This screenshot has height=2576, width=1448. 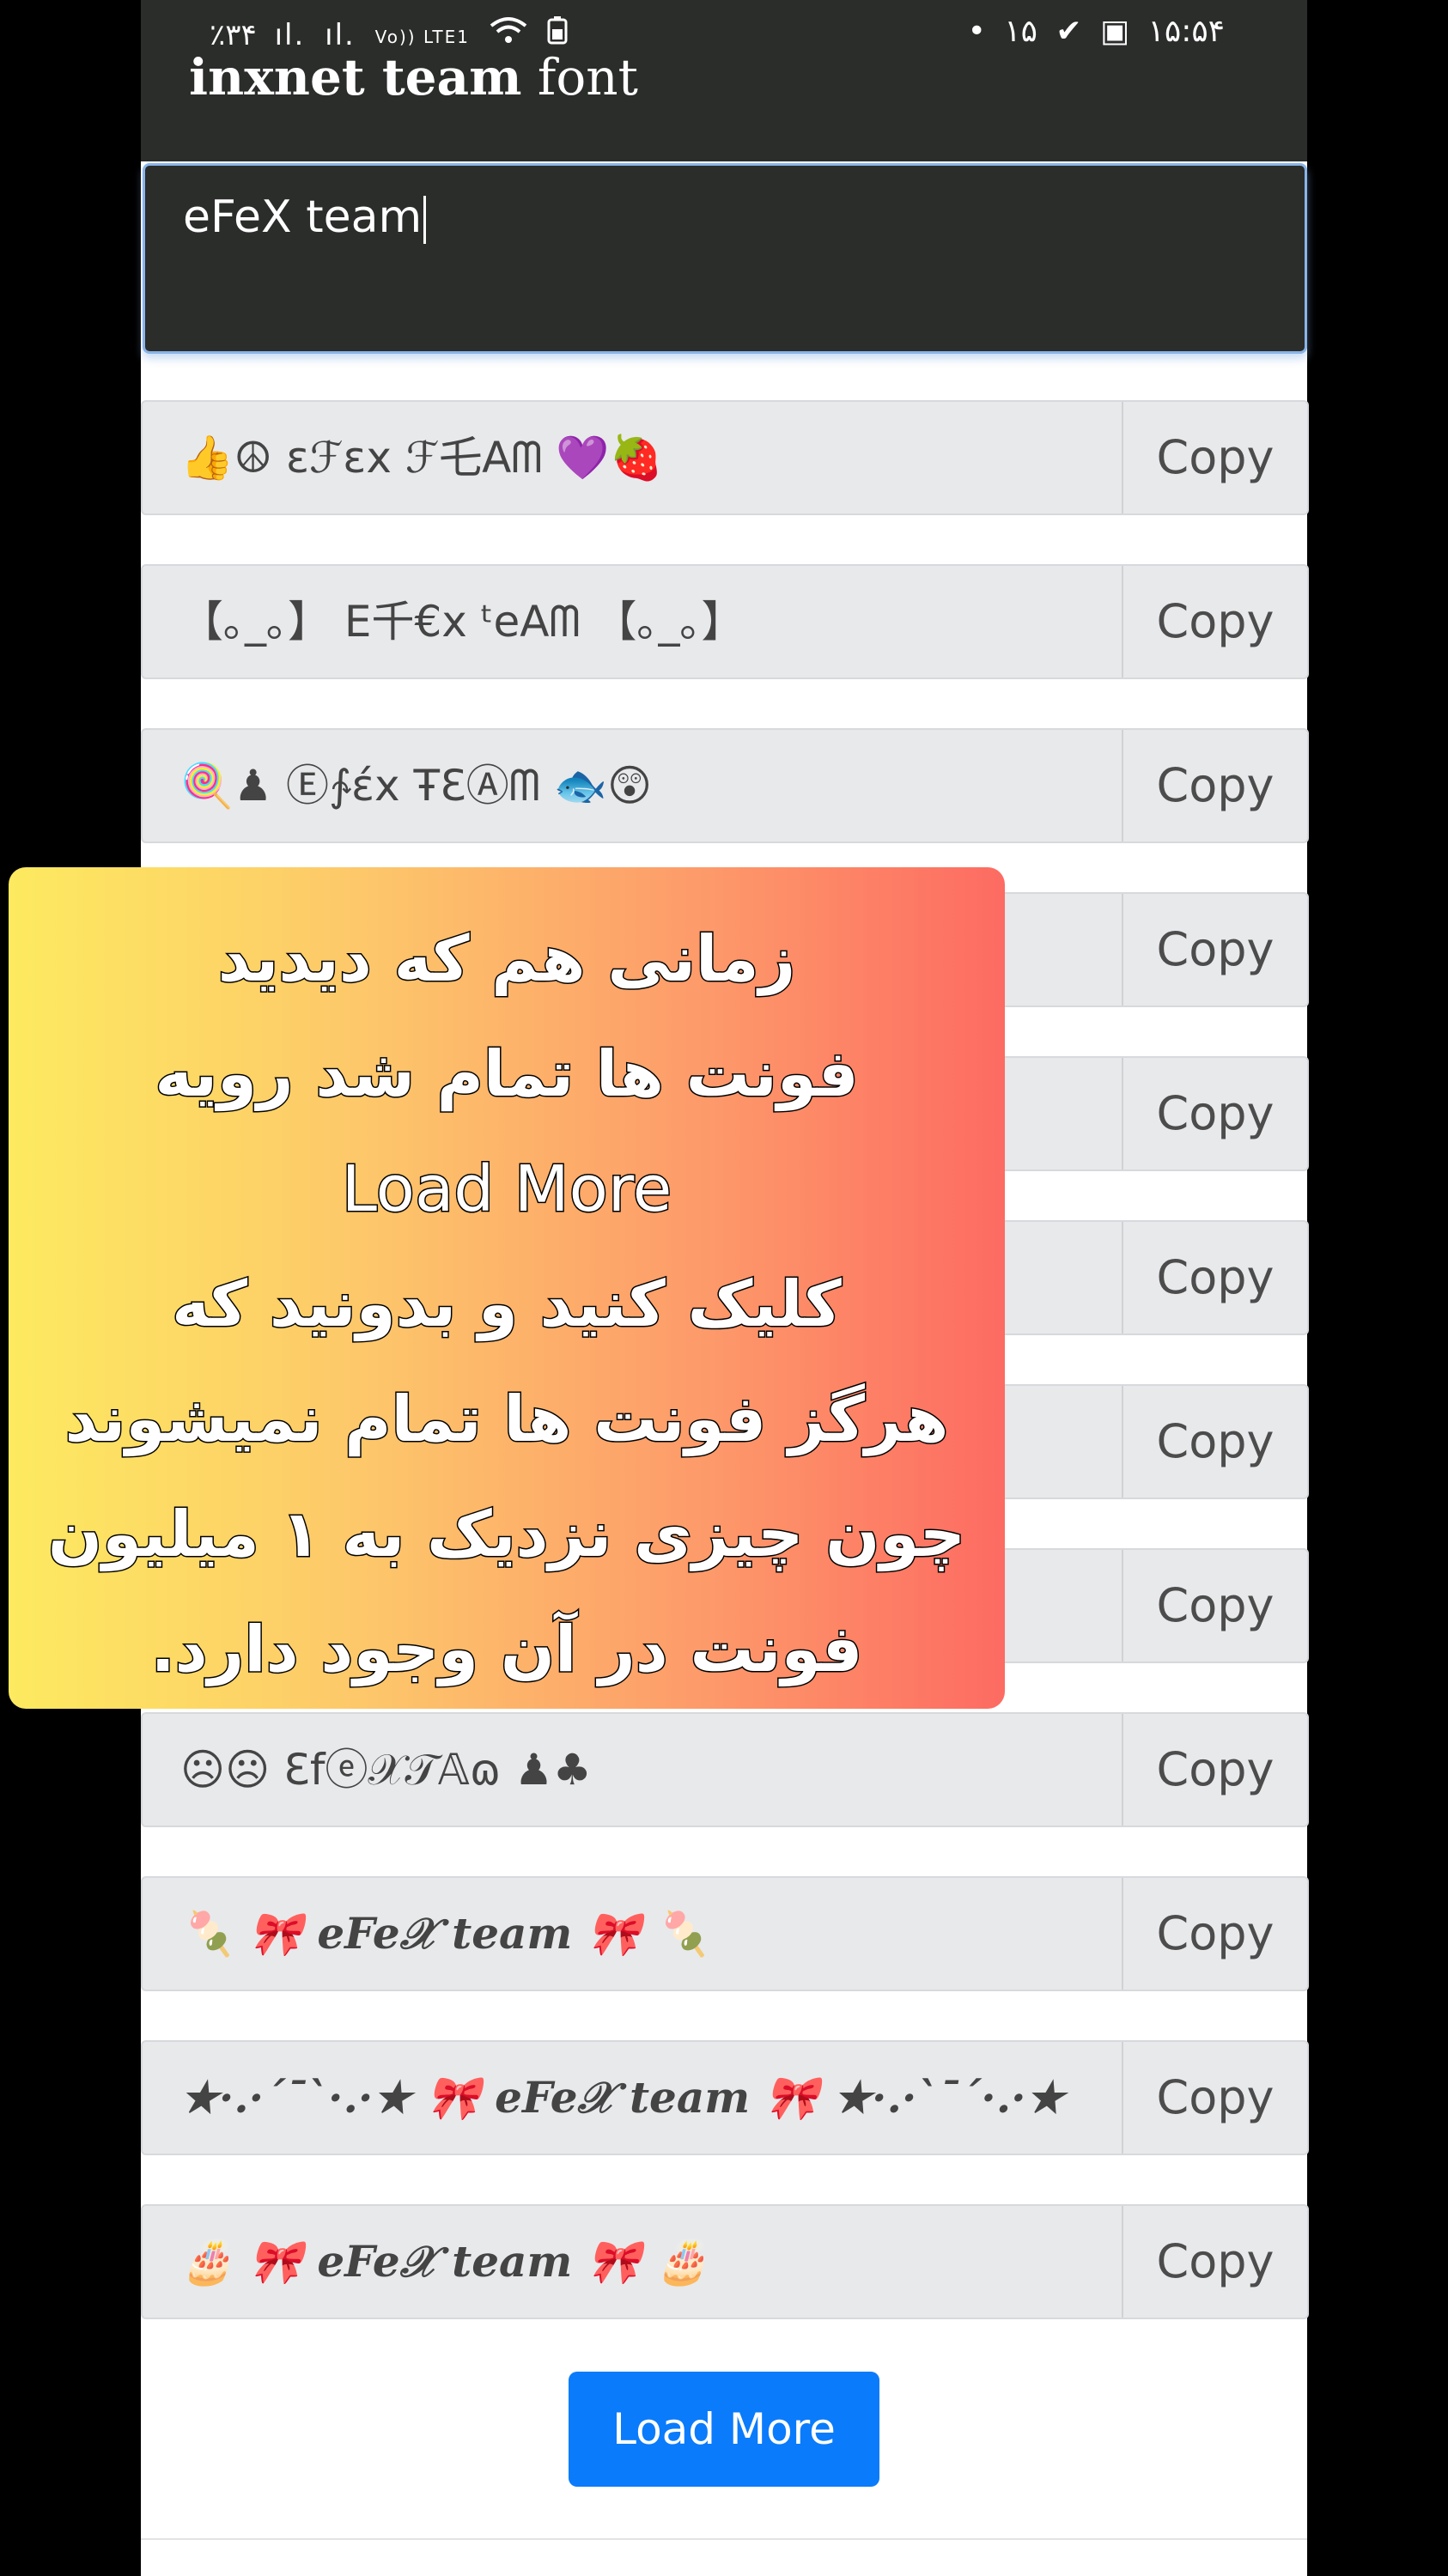 I want to click on input-value-text: eFeX team, so click(x=303, y=217).